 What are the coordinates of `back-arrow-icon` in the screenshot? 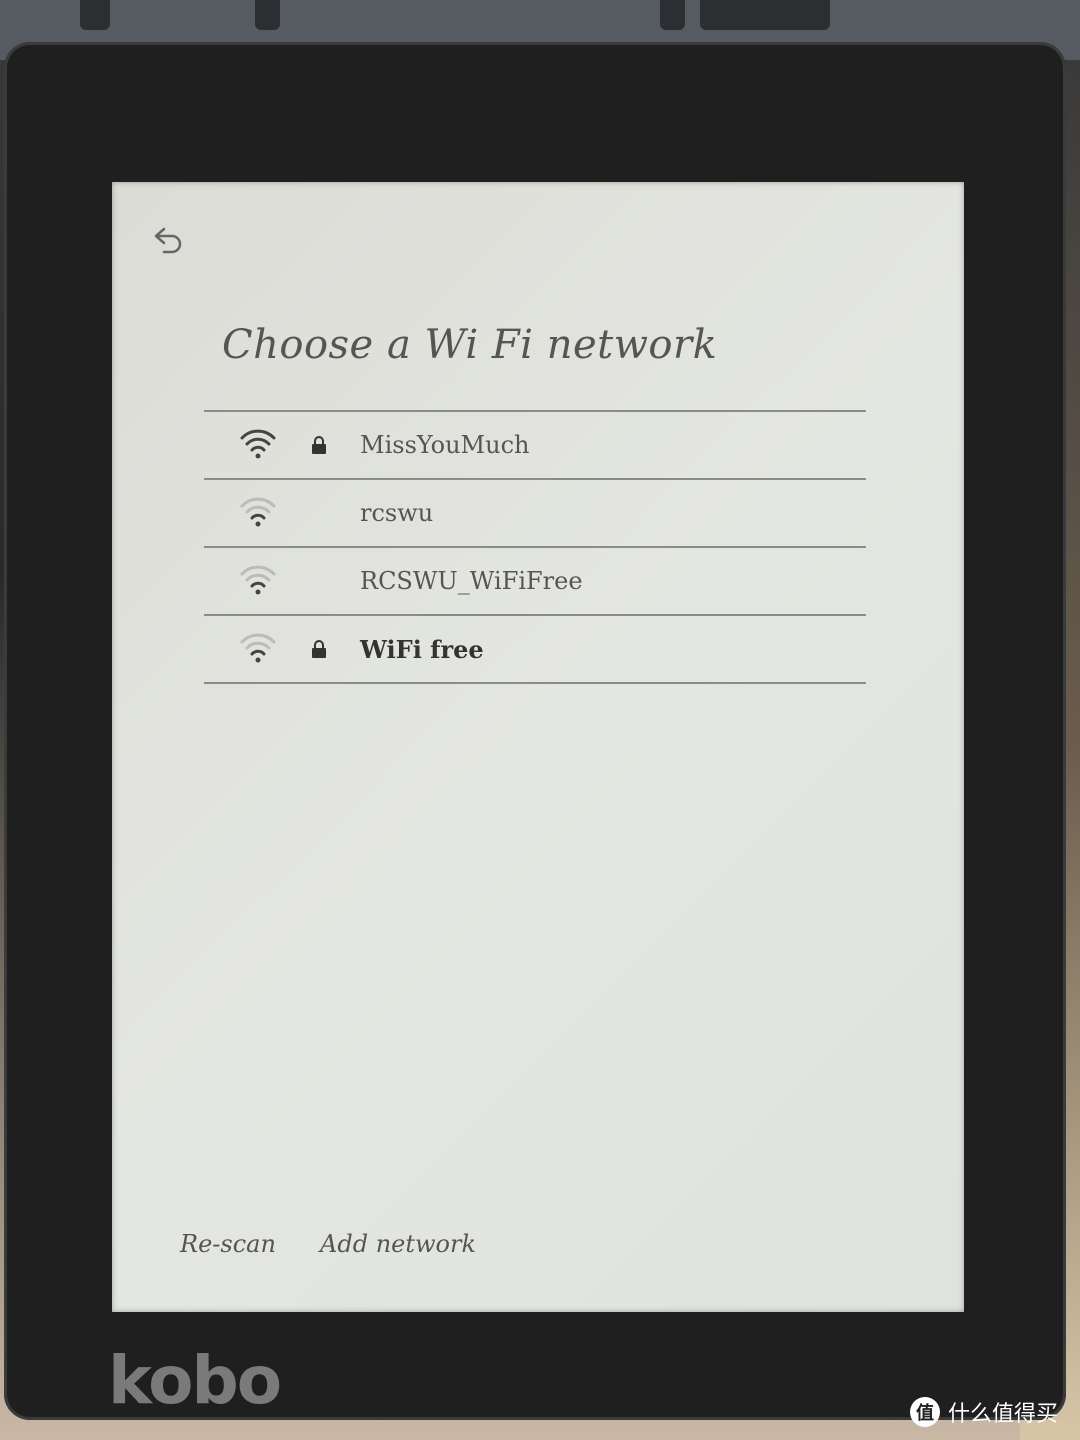 It's located at (168, 242).